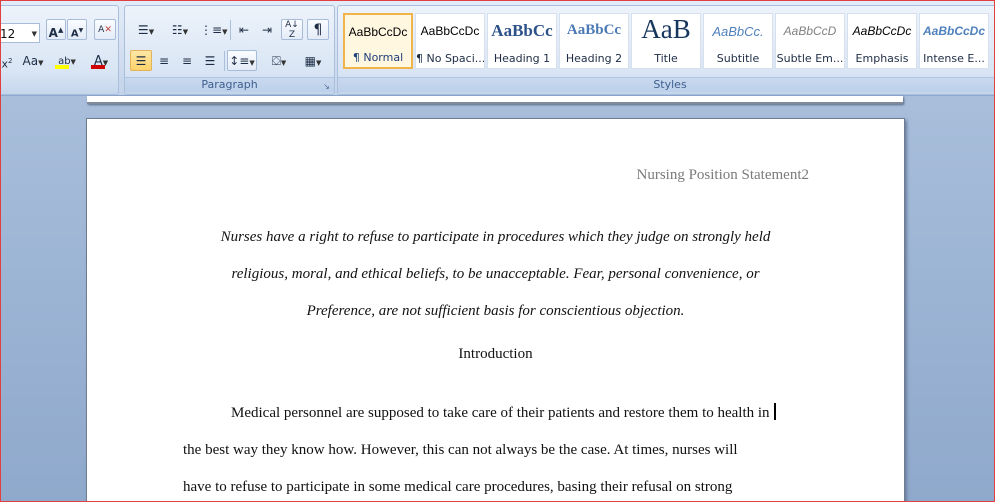  I want to click on numbering-button: ☷▼, so click(180, 29).